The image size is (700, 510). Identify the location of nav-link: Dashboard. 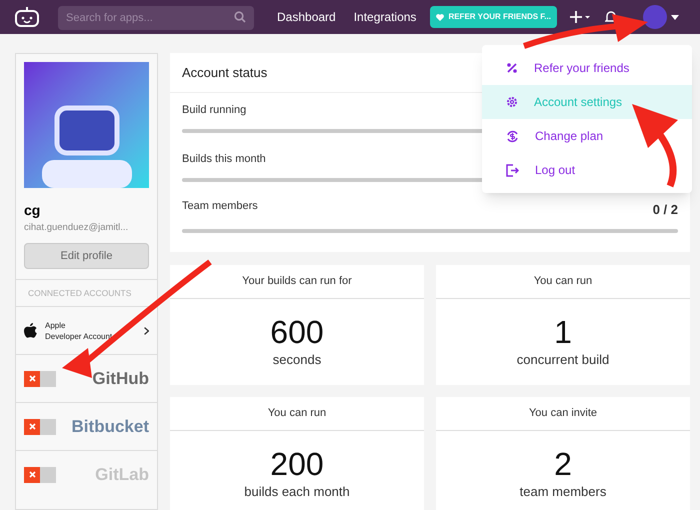
(306, 17).